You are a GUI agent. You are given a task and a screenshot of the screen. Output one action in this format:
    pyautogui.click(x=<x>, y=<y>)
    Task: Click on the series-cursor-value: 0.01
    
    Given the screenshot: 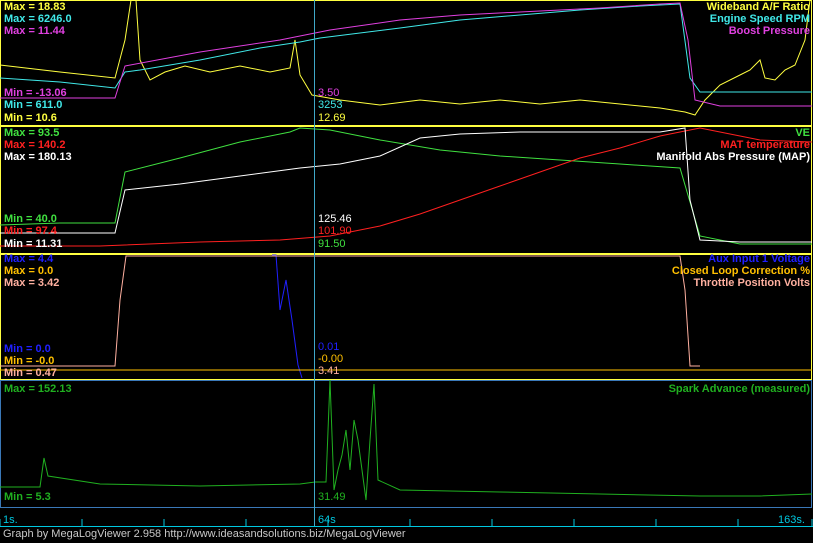 What is the action you would take?
    pyautogui.click(x=328, y=347)
    